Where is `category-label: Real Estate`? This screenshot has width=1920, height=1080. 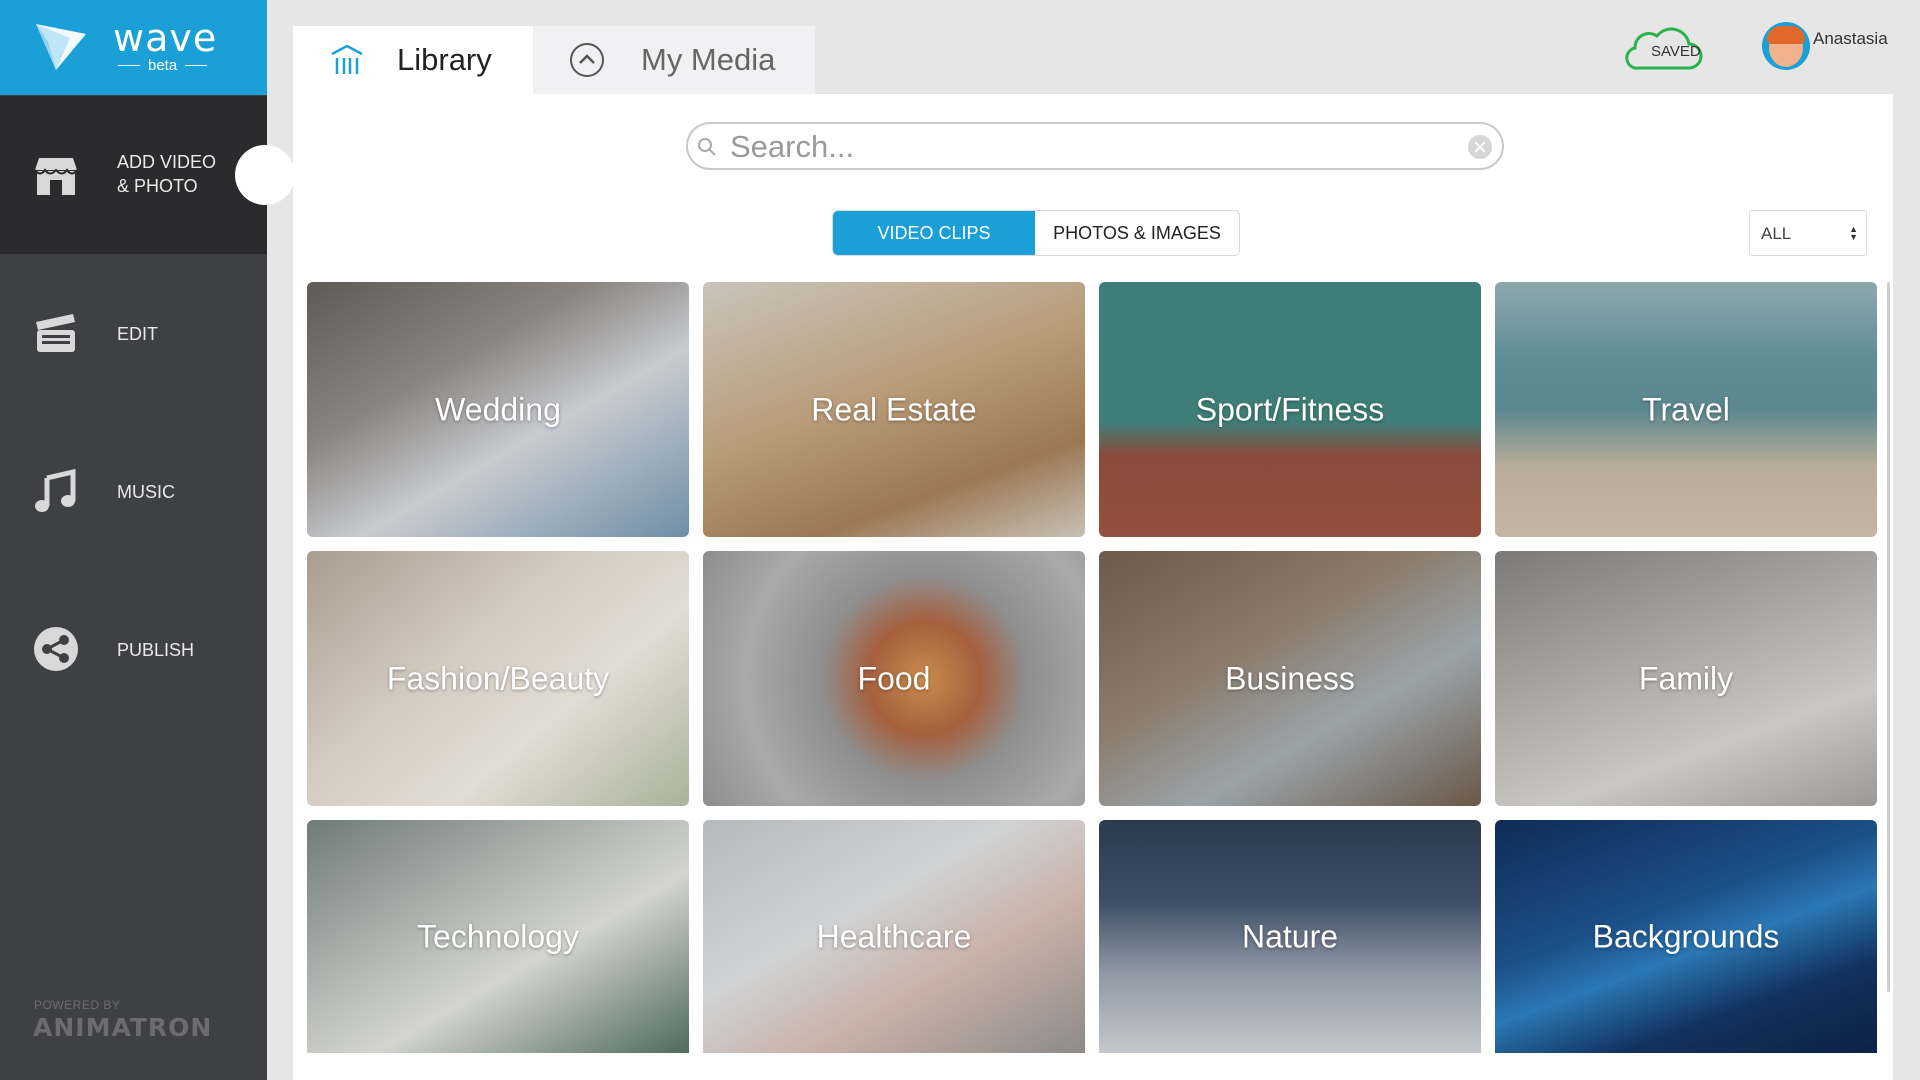 category-label: Real Estate is located at coordinates (894, 409).